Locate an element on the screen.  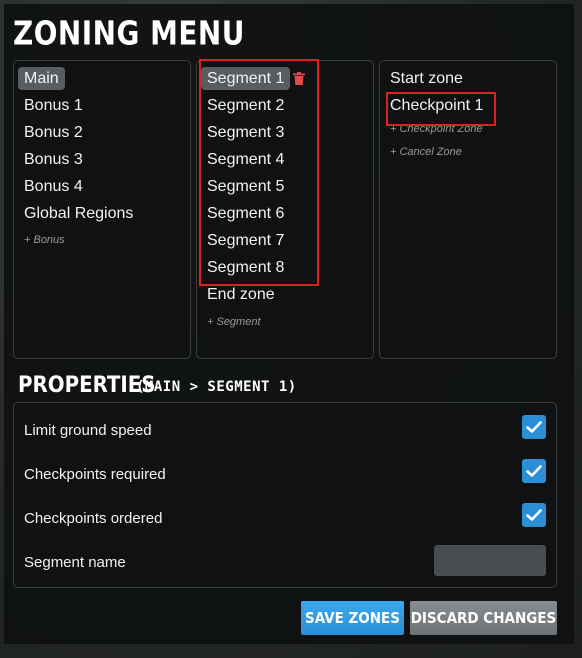
checkpoint-1-item: Checkpoint 1 is located at coordinates (436, 105).